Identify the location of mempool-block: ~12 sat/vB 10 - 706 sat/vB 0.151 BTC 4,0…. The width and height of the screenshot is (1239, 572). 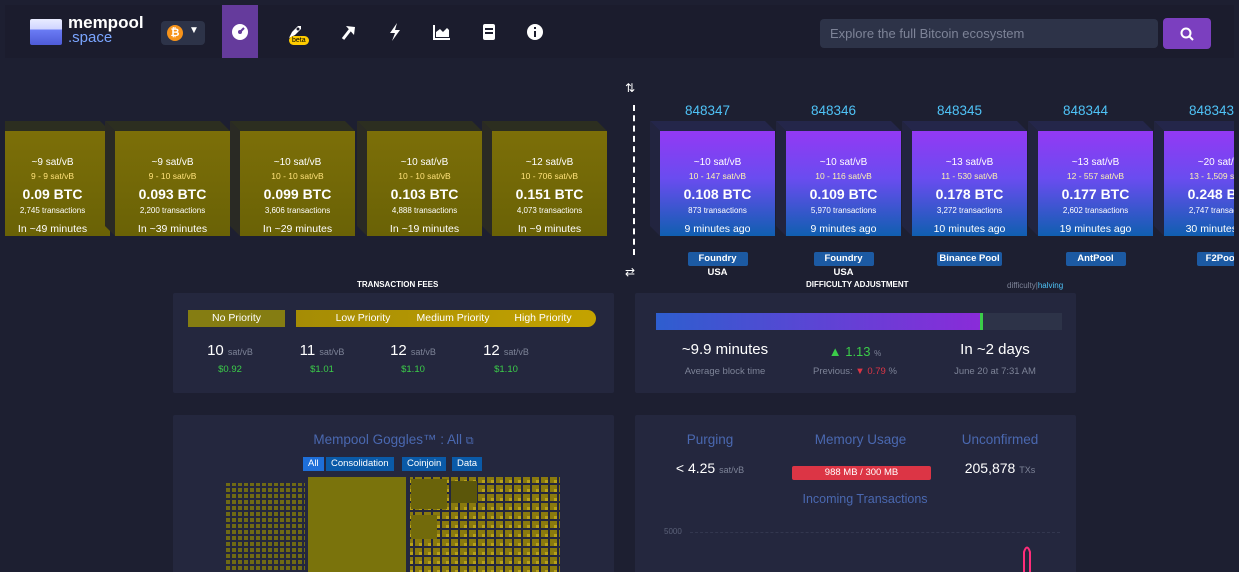
(544, 178).